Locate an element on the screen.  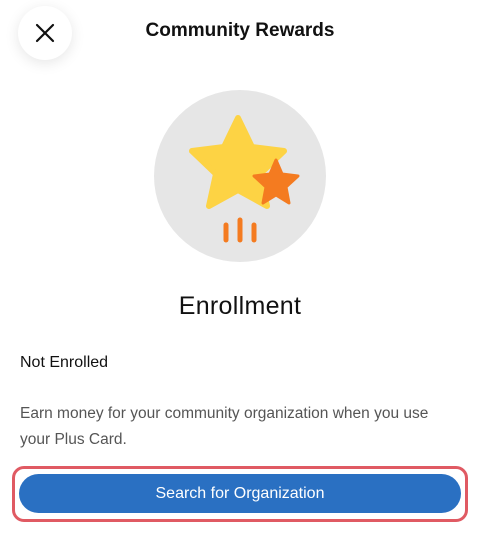
stars-icon is located at coordinates (244, 179).